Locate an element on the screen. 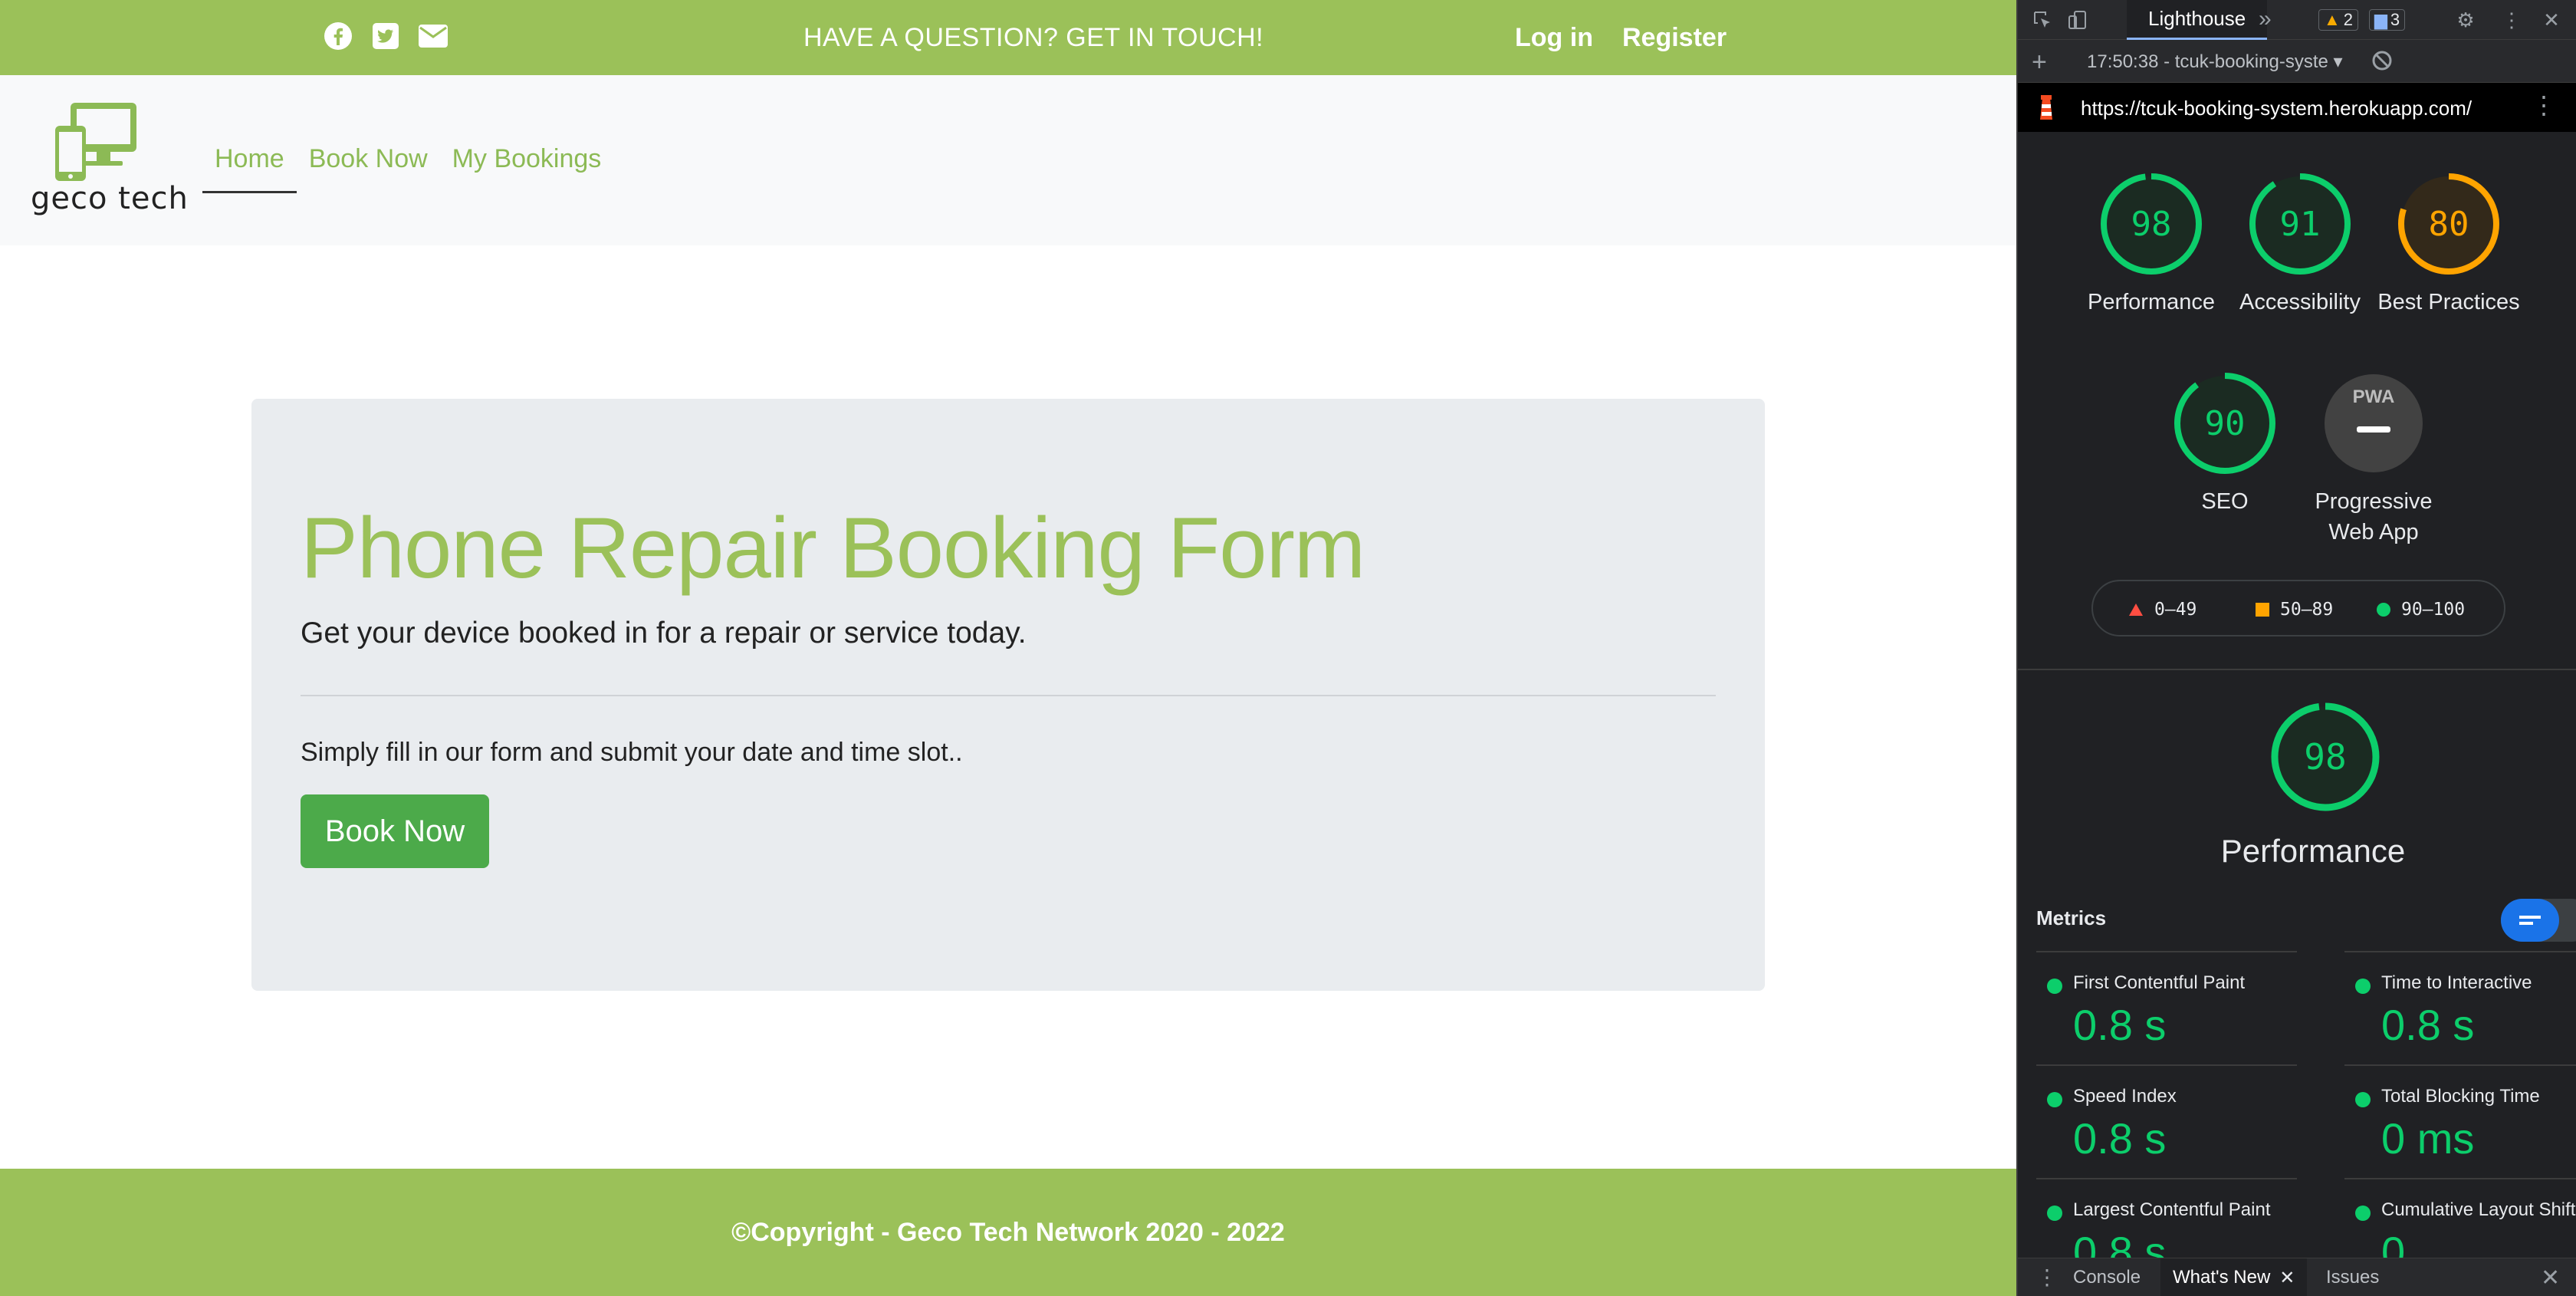  label-seo: SEO is located at coordinates (2225, 501).